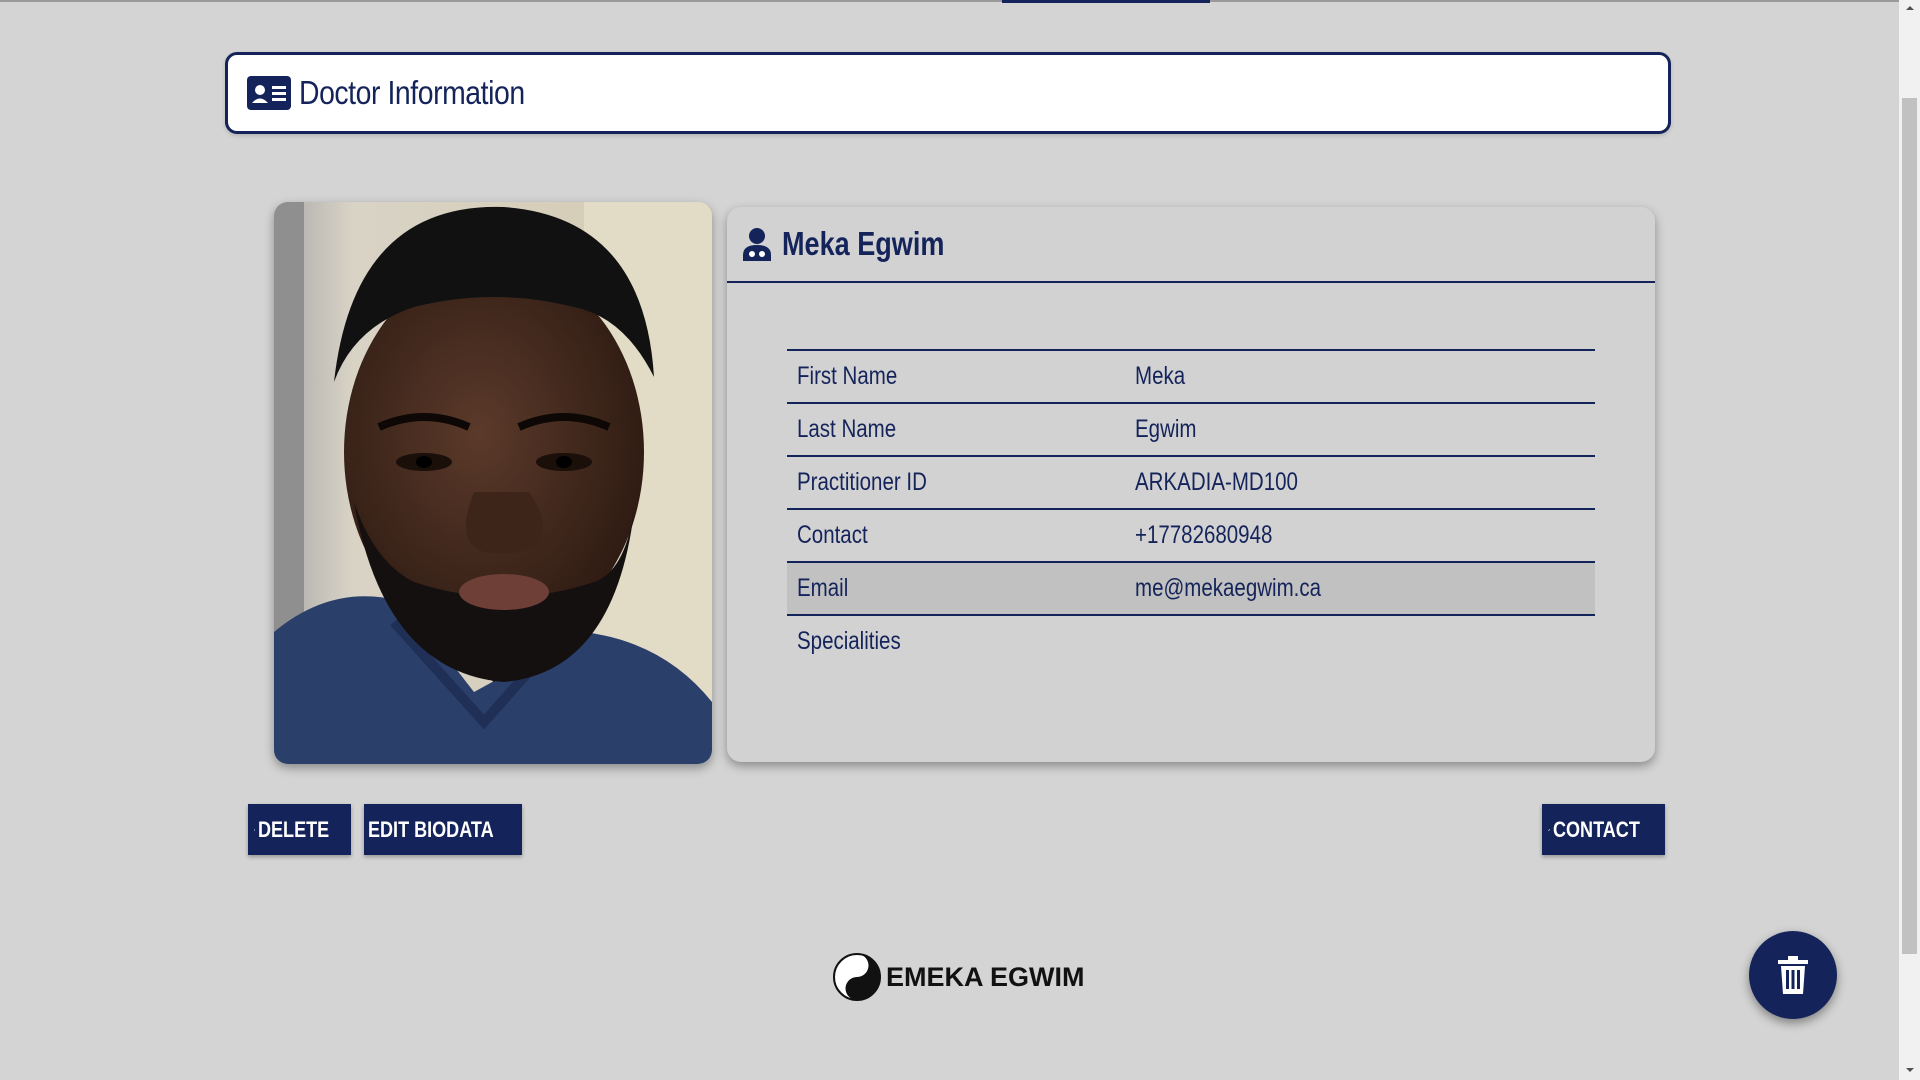 The width and height of the screenshot is (1920, 1080). Describe the element at coordinates (847, 429) in the screenshot. I see `row-label: Last Name` at that location.